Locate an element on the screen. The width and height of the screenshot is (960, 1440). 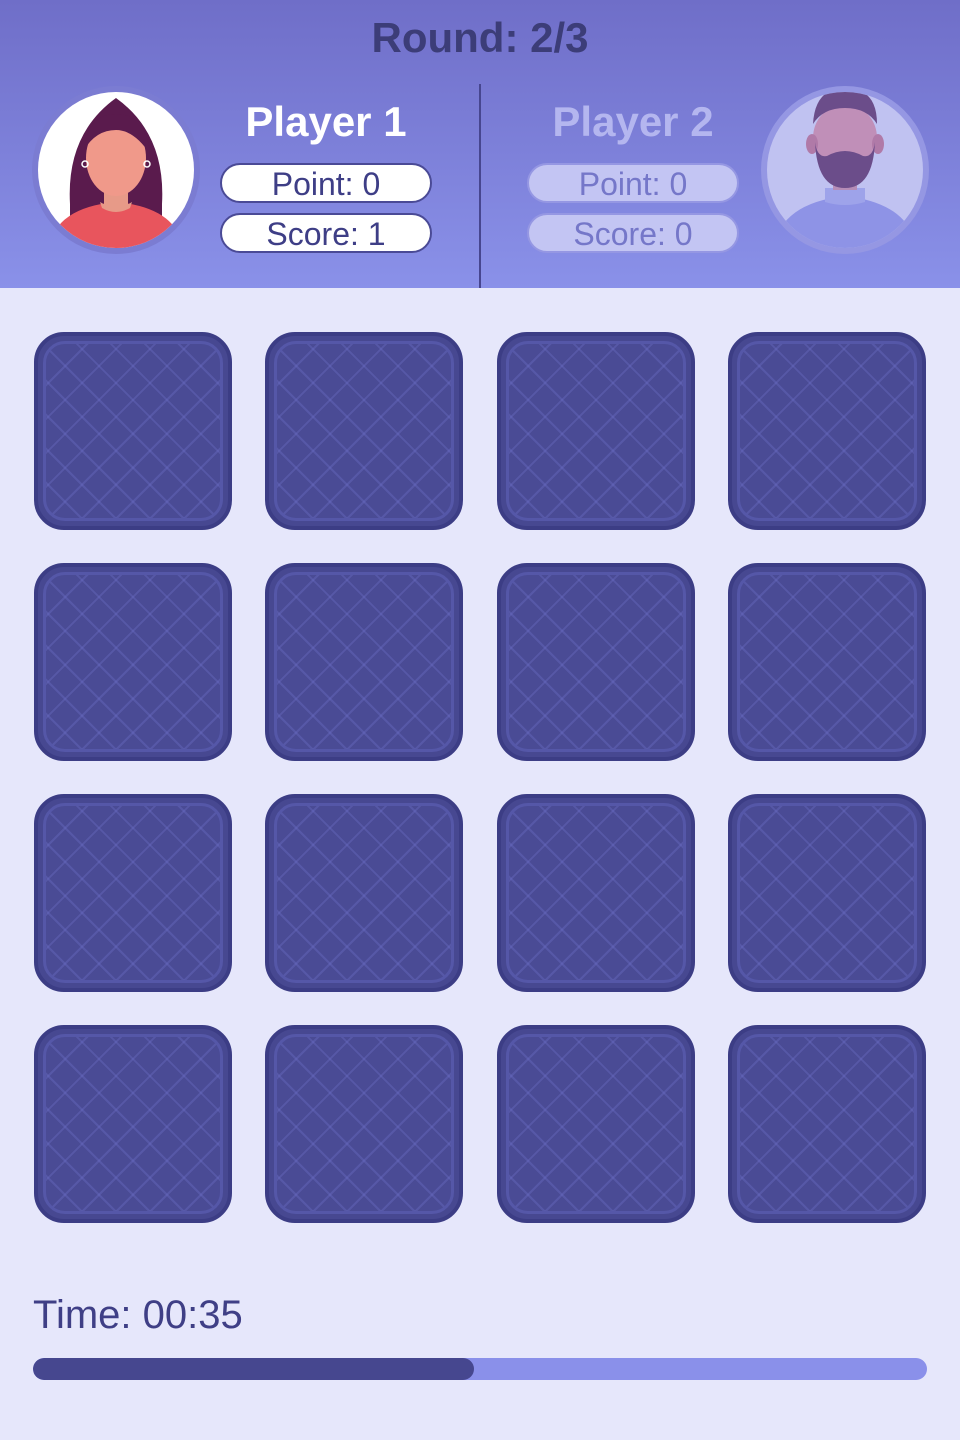
woman-avatar-icon is located at coordinates (116, 170).